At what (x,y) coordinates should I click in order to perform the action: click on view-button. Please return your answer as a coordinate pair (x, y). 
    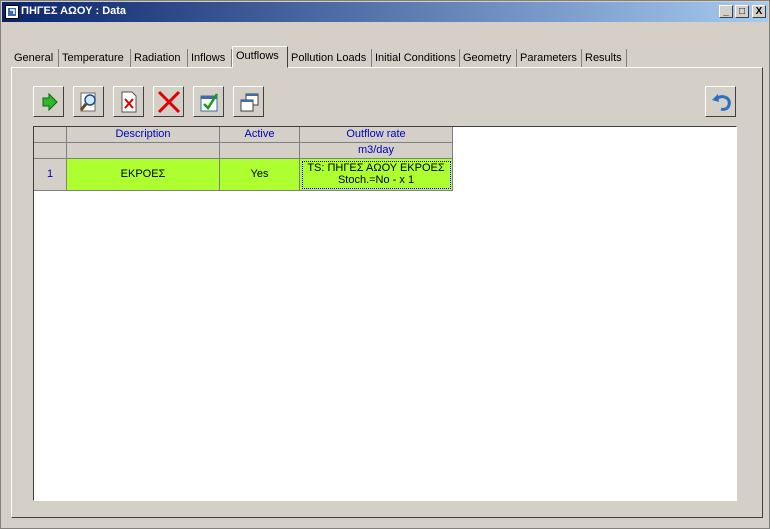
    Looking at the image, I should click on (88, 101).